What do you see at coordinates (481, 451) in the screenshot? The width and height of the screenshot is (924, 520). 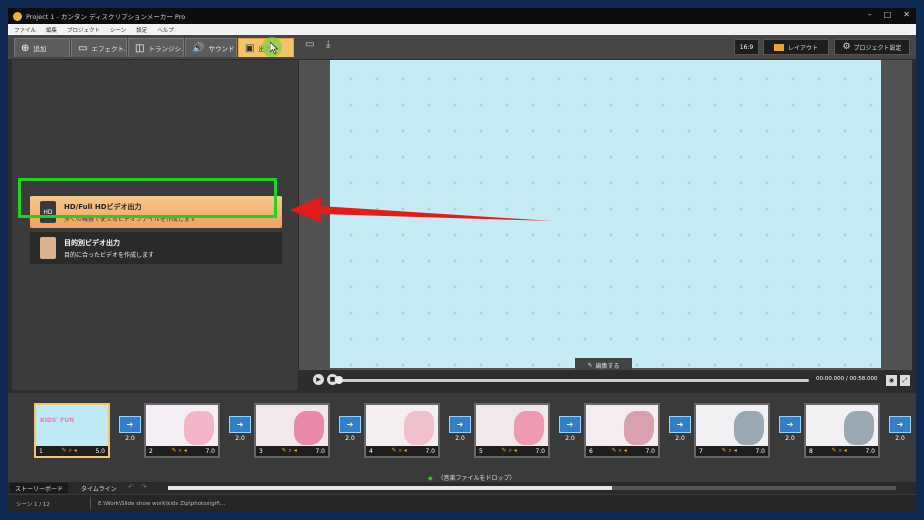 I see `slide-number: 5` at bounding box center [481, 451].